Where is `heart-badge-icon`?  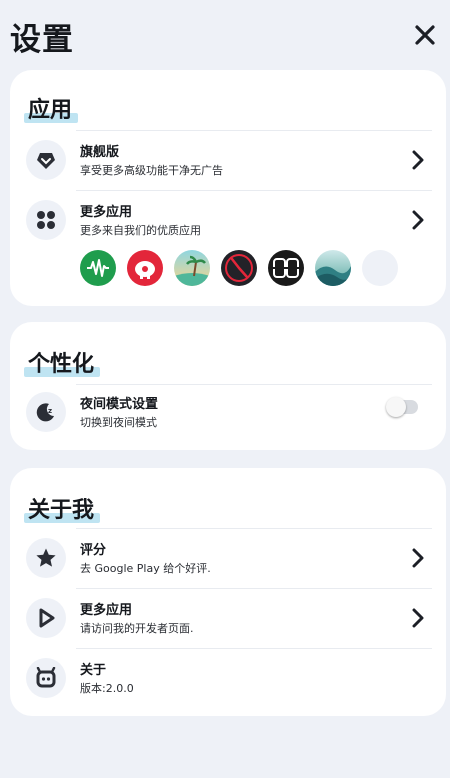
heart-badge-icon is located at coordinates (46, 161).